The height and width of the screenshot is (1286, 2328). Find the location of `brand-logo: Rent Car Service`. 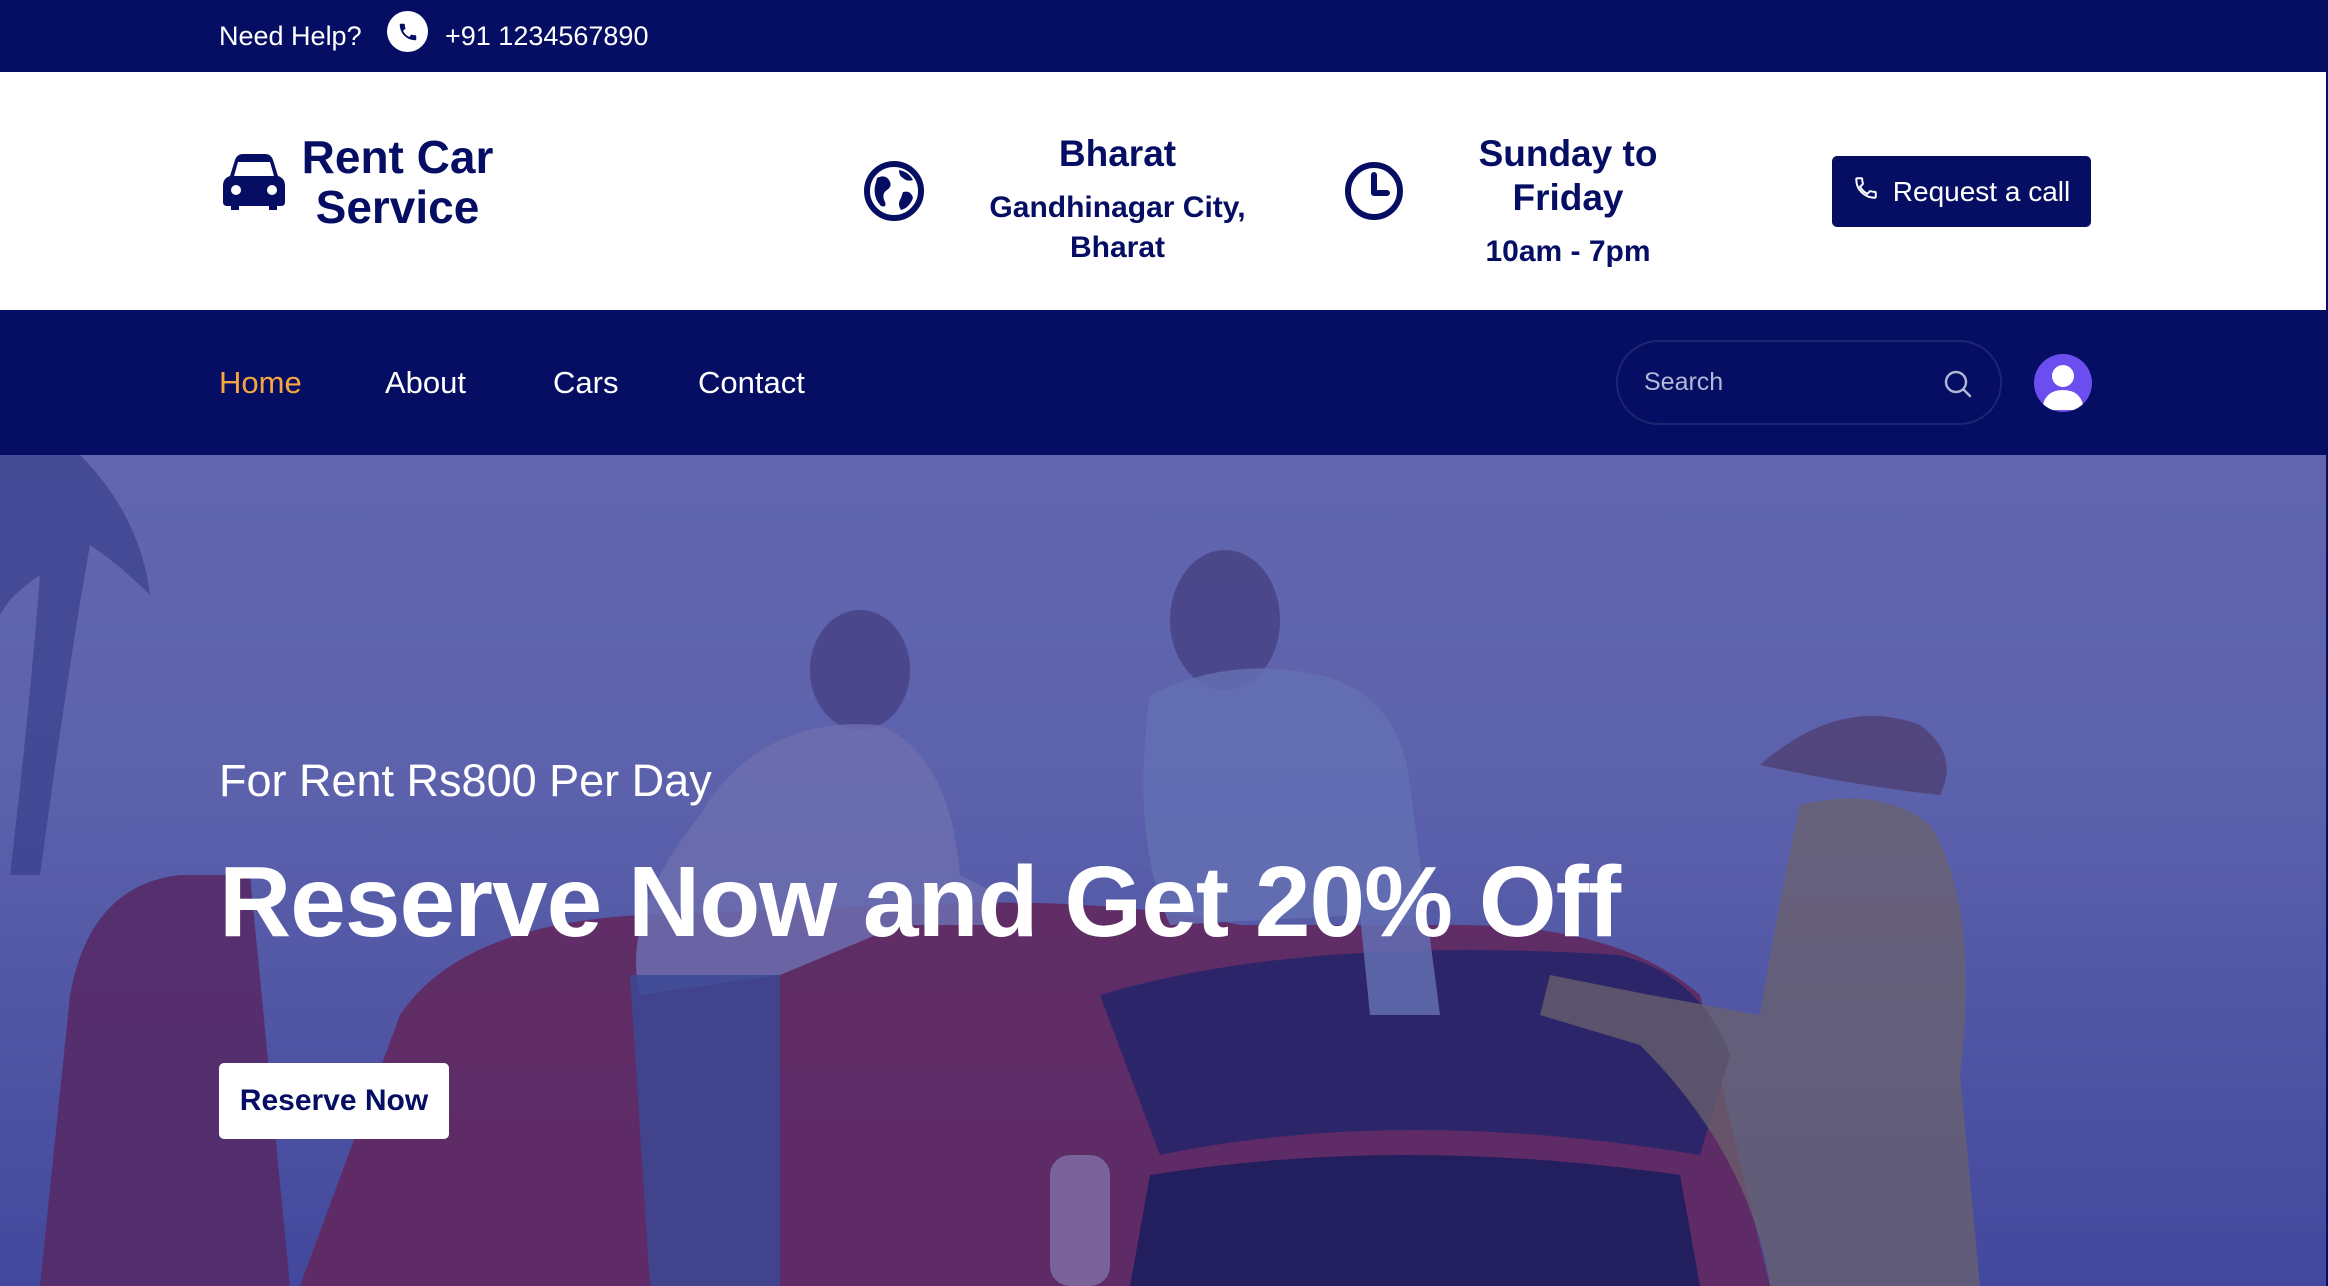

brand-logo: Rent Car Service is located at coordinates (397, 182).